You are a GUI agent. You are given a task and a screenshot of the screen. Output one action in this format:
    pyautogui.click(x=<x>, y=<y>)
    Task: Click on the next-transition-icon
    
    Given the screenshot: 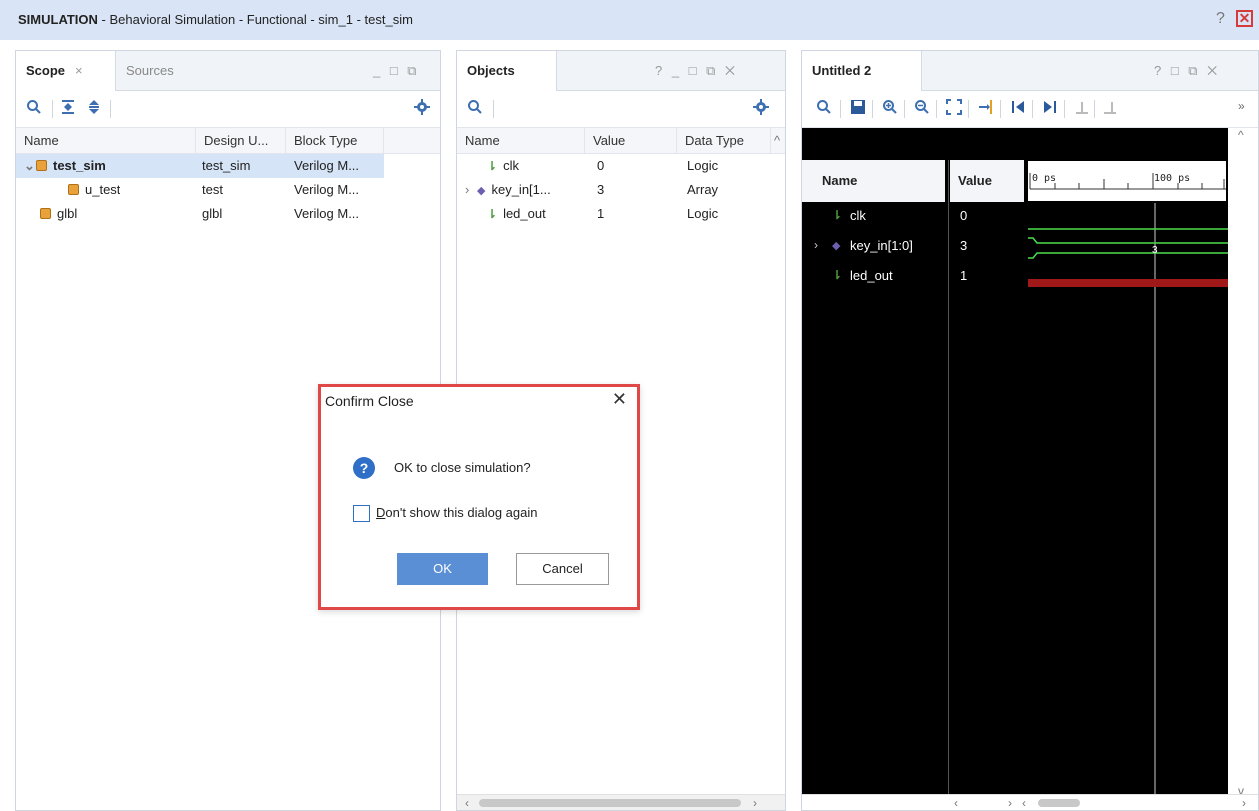 What is the action you would take?
    pyautogui.click(x=1110, y=109)
    